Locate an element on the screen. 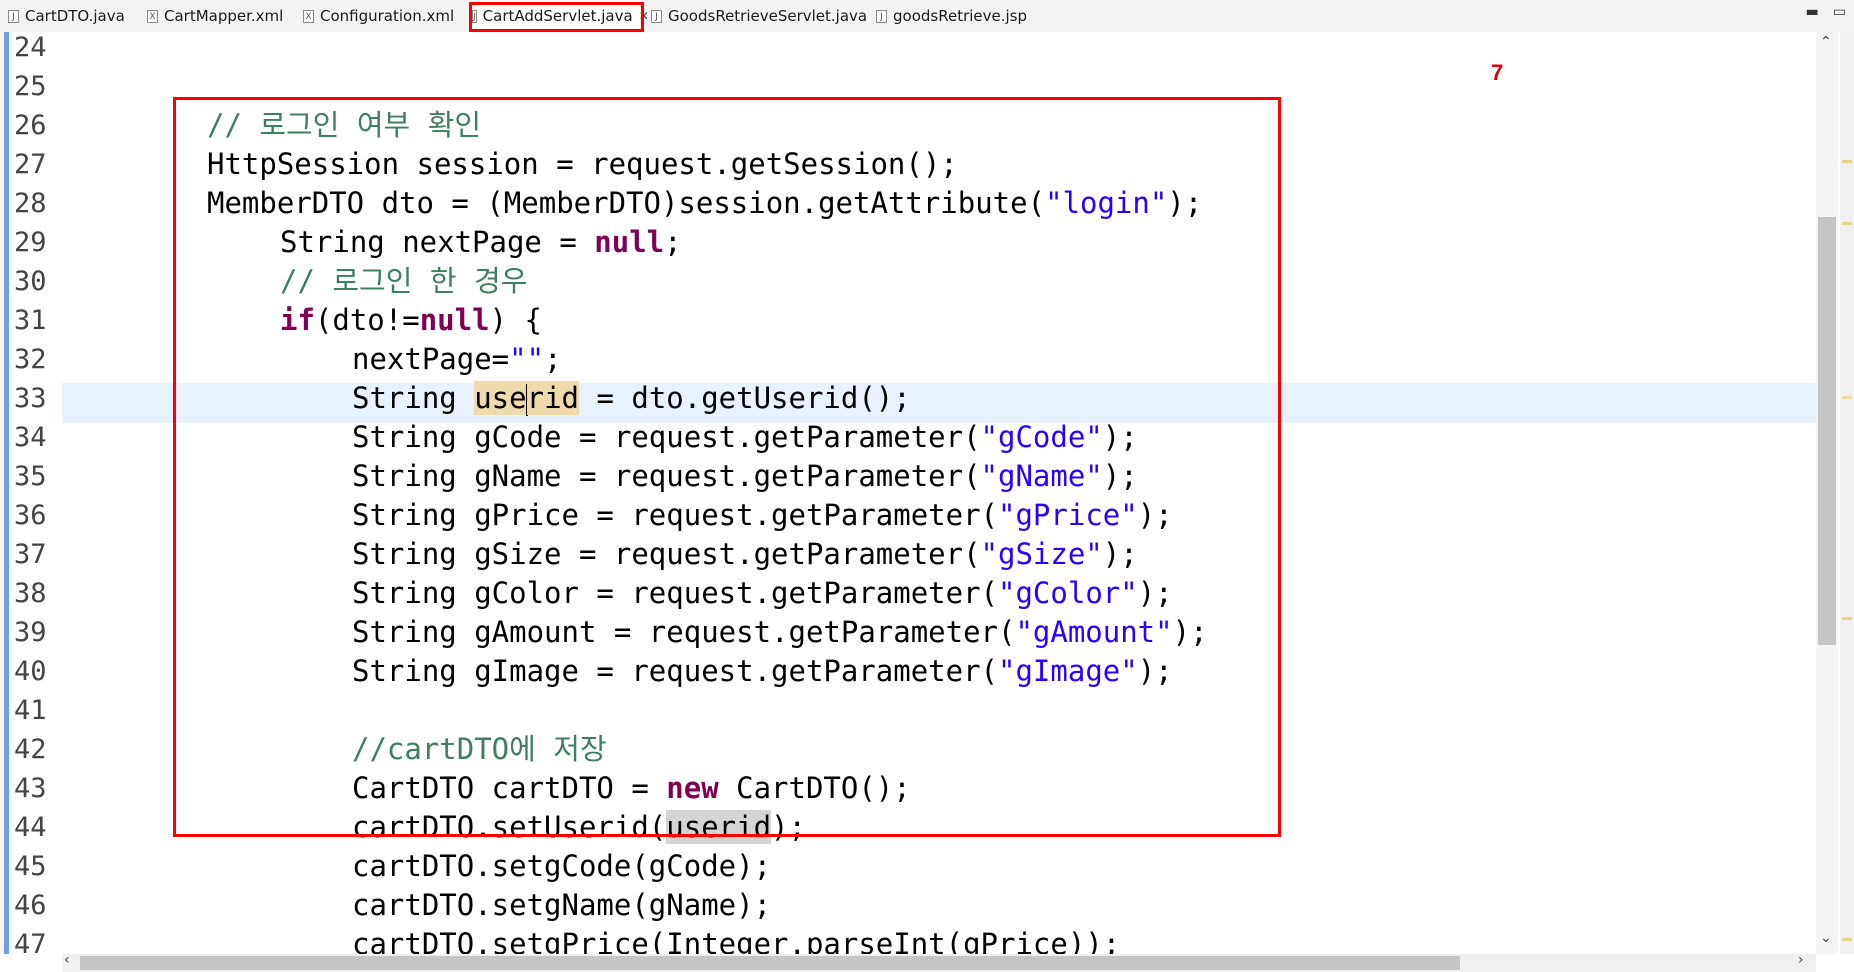 The image size is (1854, 972). line-number: 35 is located at coordinates (30, 476).